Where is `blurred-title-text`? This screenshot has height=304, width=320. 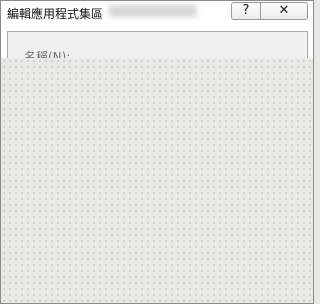
blurred-title-text is located at coordinates (153, 11).